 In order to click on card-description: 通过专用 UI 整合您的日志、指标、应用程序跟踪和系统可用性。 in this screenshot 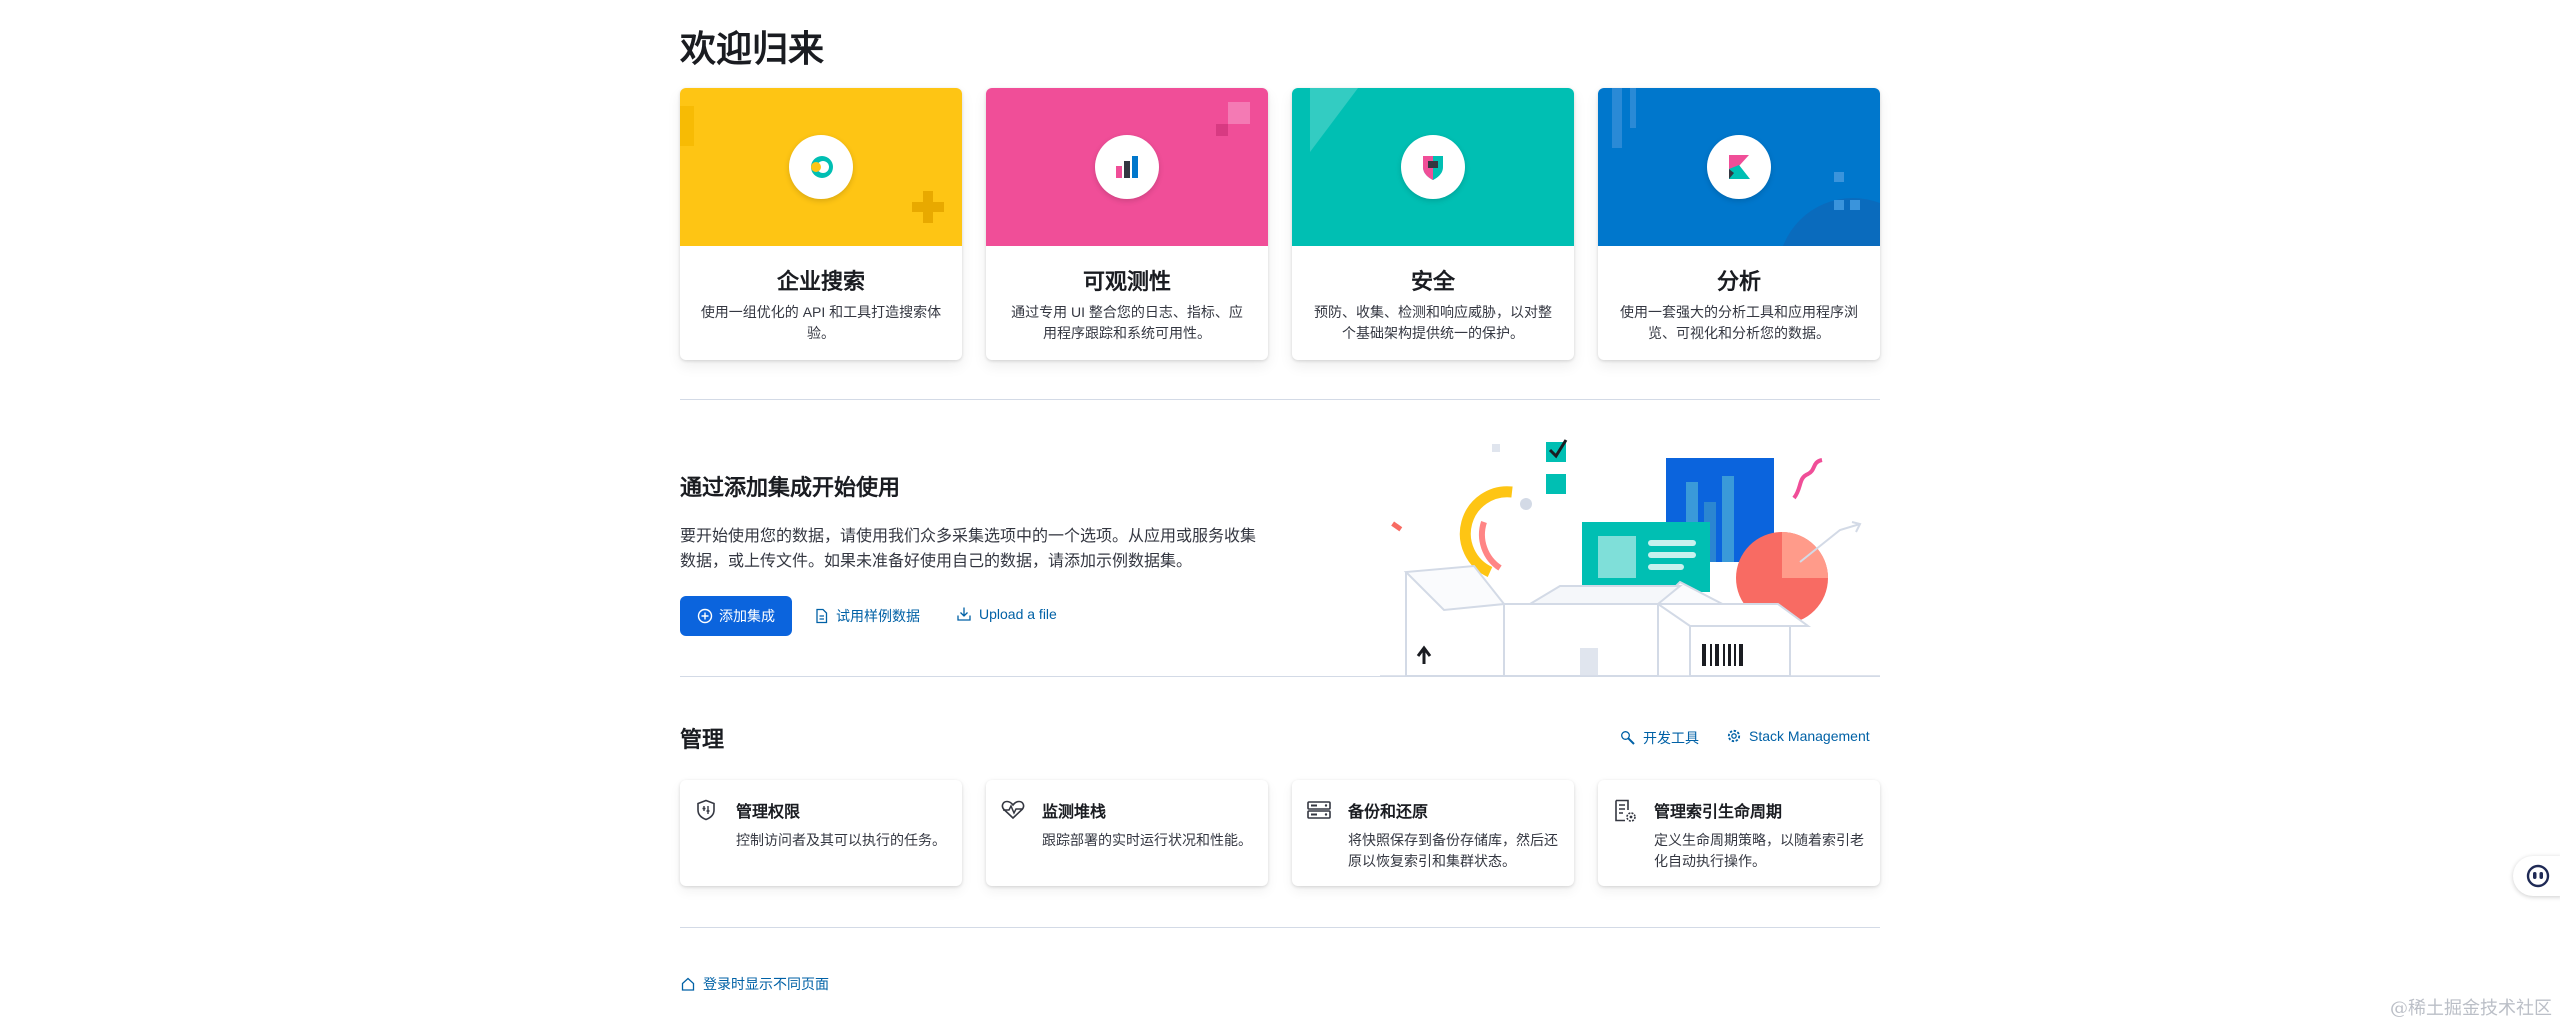, I will do `click(1127, 322)`.